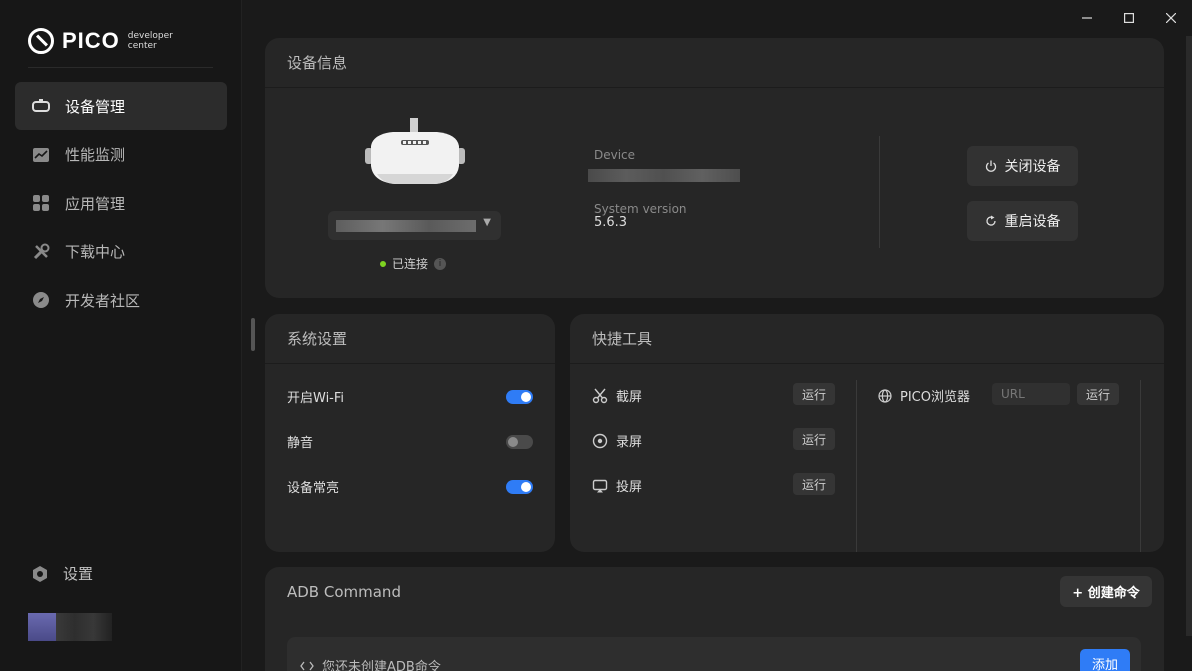 The image size is (1192, 671). I want to click on restart-device-button: 重启设备, so click(1022, 221).